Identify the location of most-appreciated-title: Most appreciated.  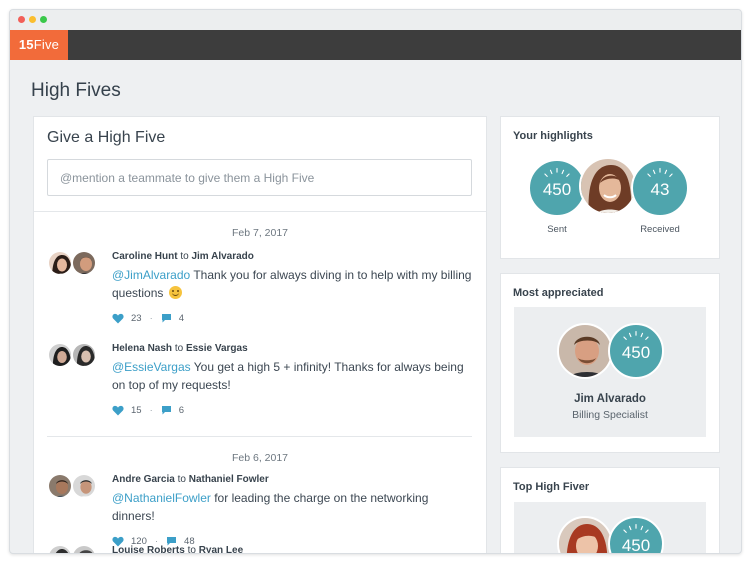
(558, 293).